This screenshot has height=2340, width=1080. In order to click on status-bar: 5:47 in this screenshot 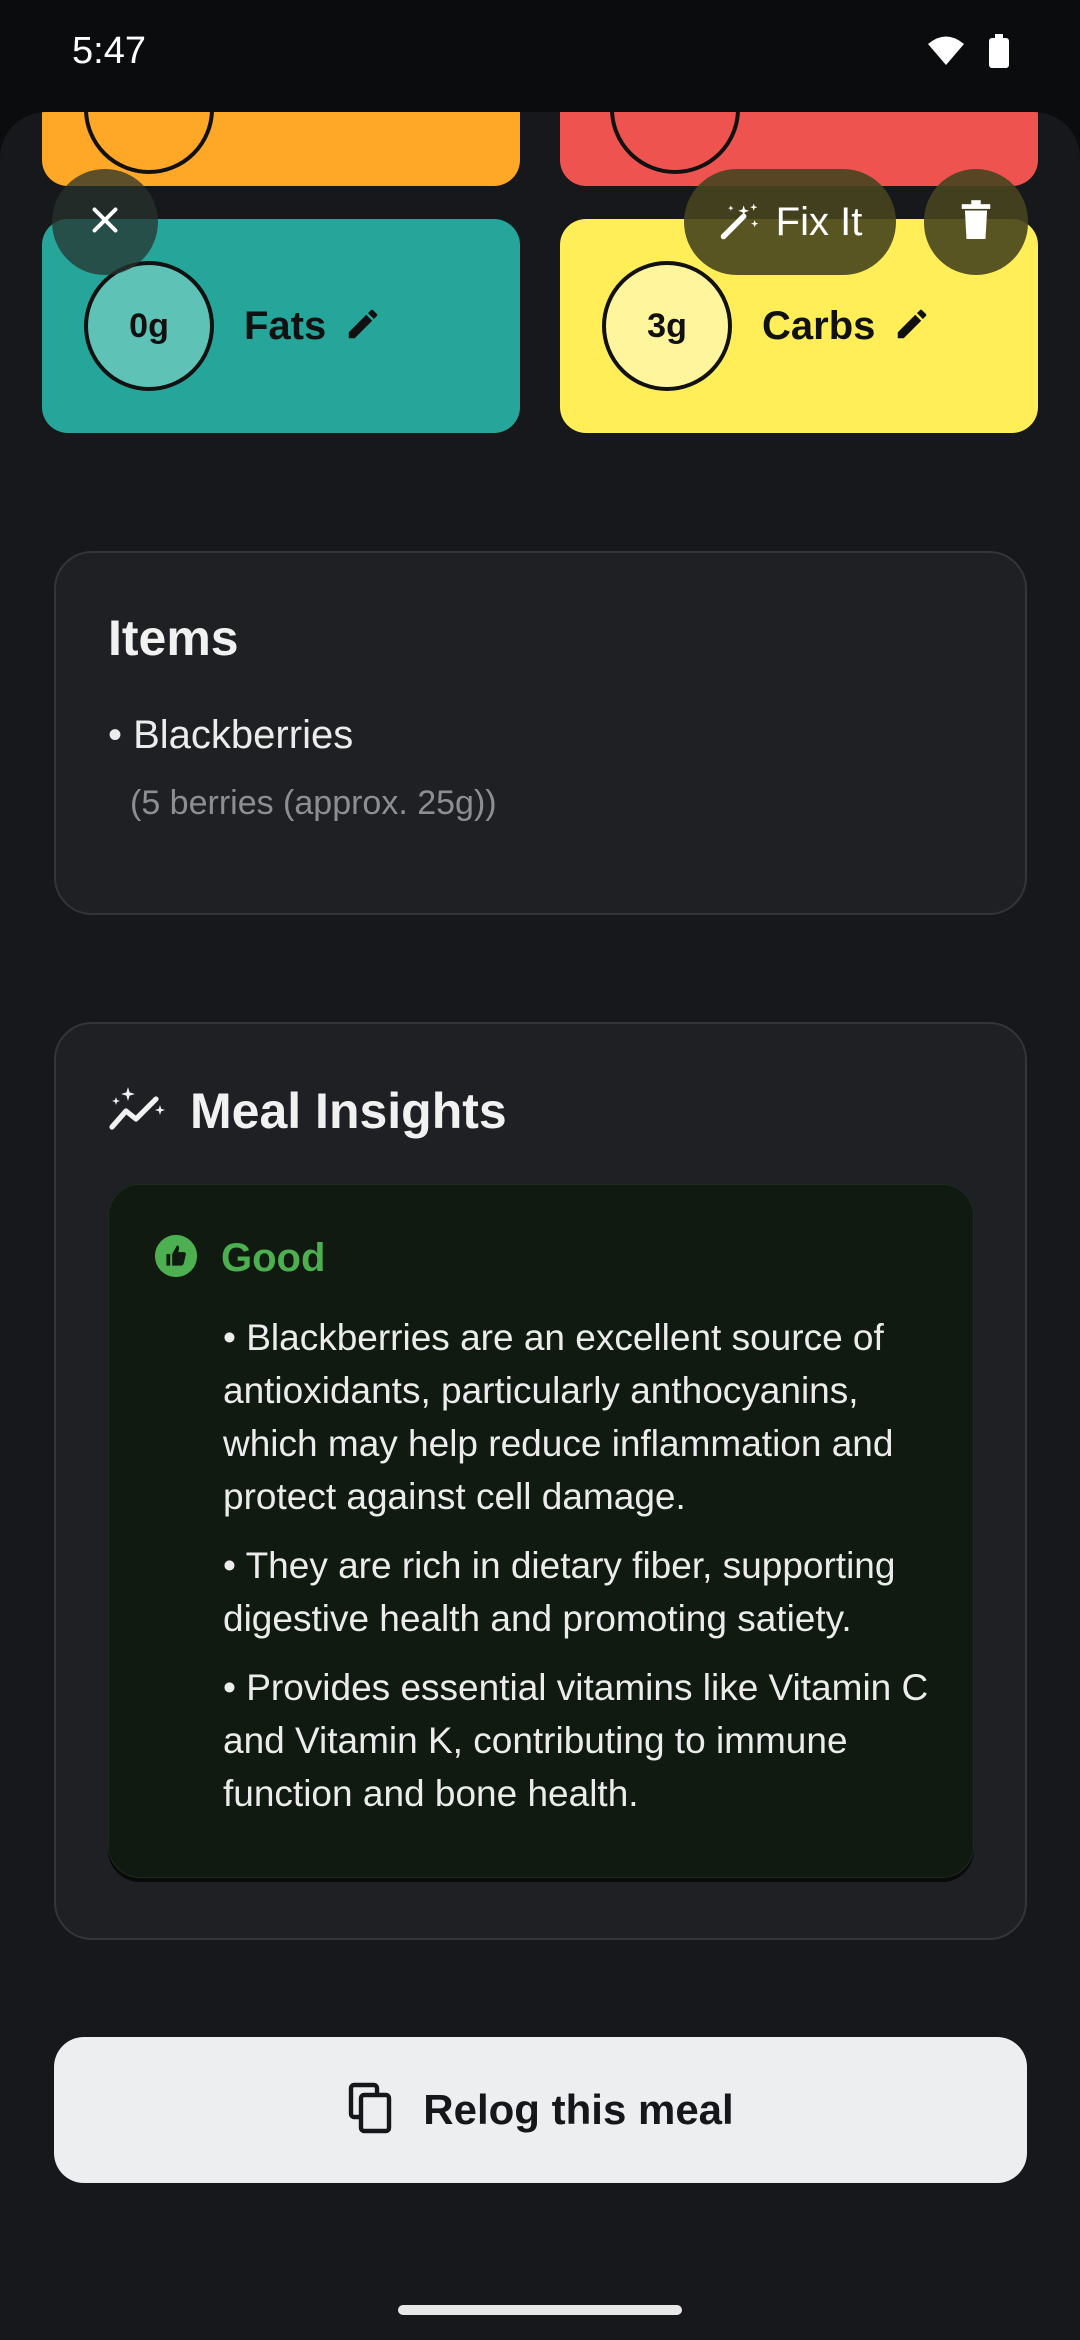, I will do `click(540, 55)`.